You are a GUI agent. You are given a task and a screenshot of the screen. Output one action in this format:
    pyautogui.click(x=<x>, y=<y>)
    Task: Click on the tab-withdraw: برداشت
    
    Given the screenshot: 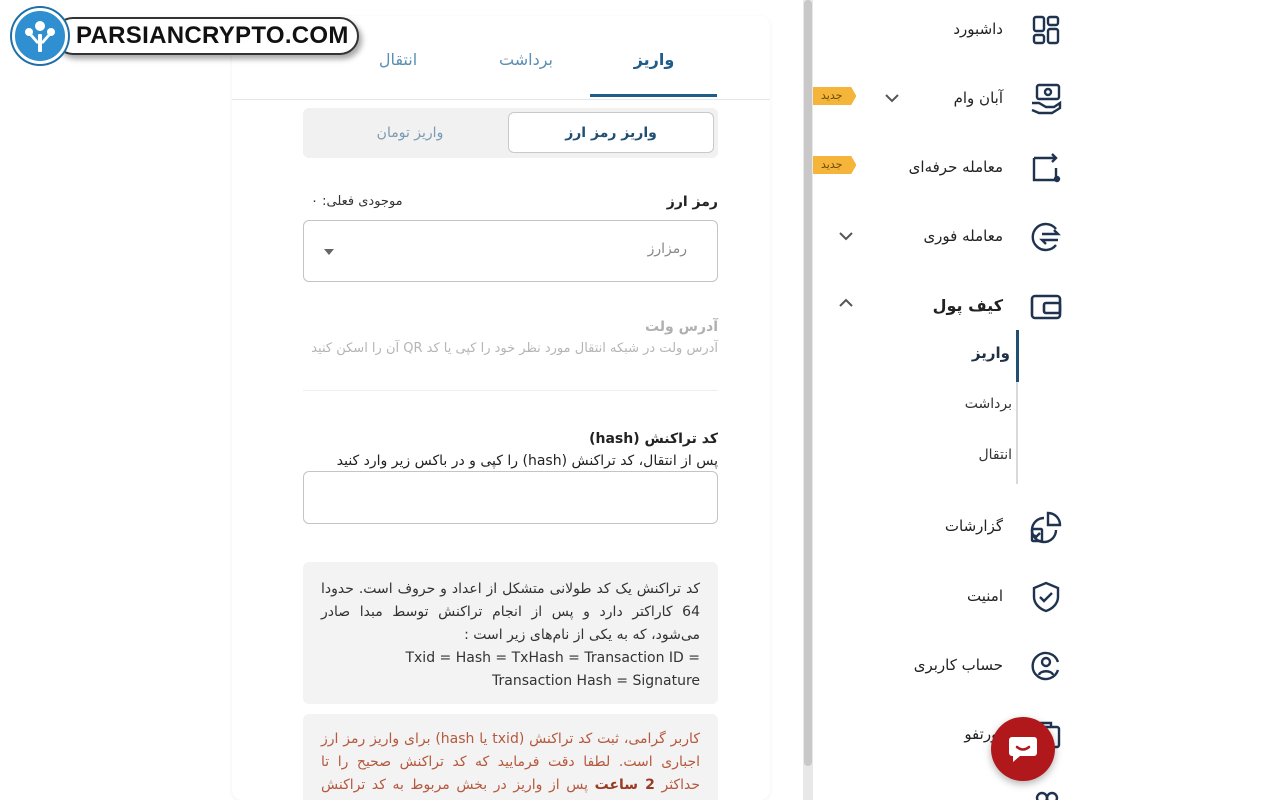 What is the action you would take?
    pyautogui.click(x=526, y=59)
    